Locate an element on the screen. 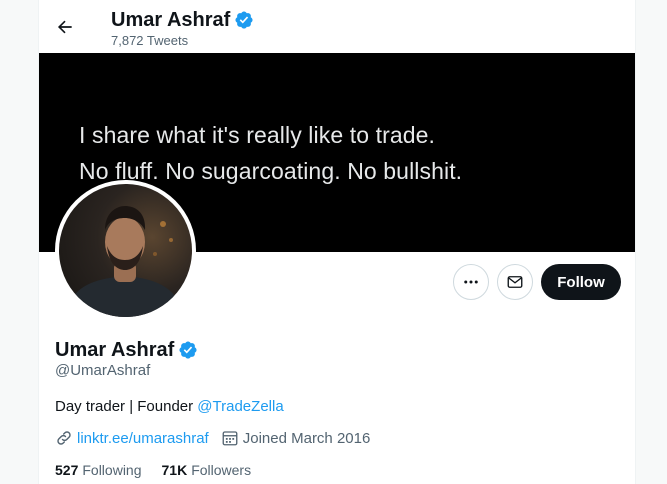 This screenshot has width=667, height=484. back-button is located at coordinates (65, 27).